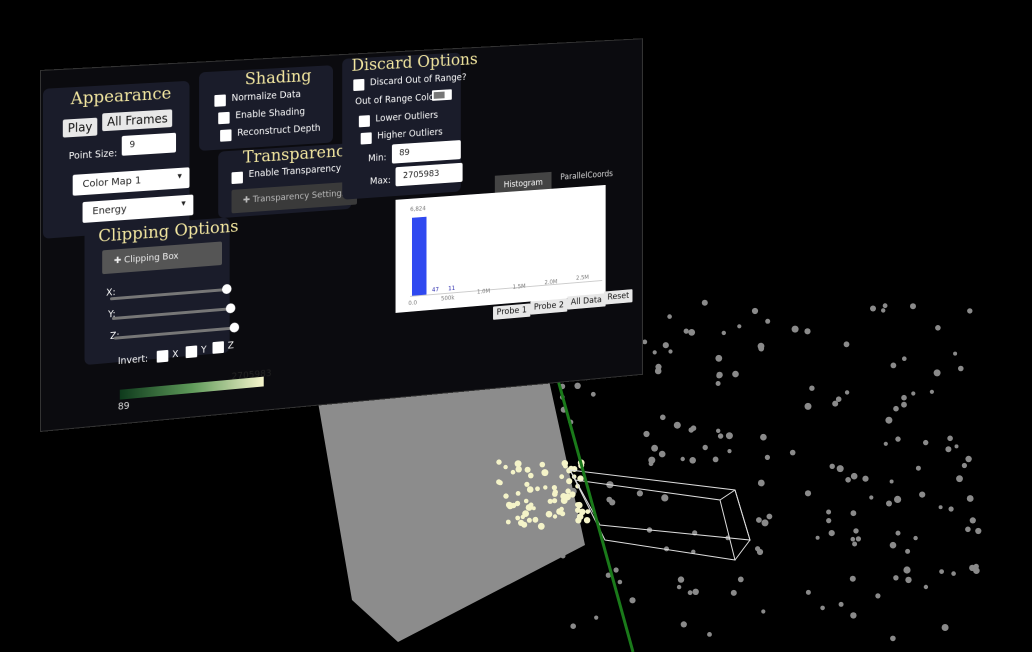 This screenshot has width=1032, height=652. What do you see at coordinates (501, 264) in the screenshot?
I see `histogram-chart` at bounding box center [501, 264].